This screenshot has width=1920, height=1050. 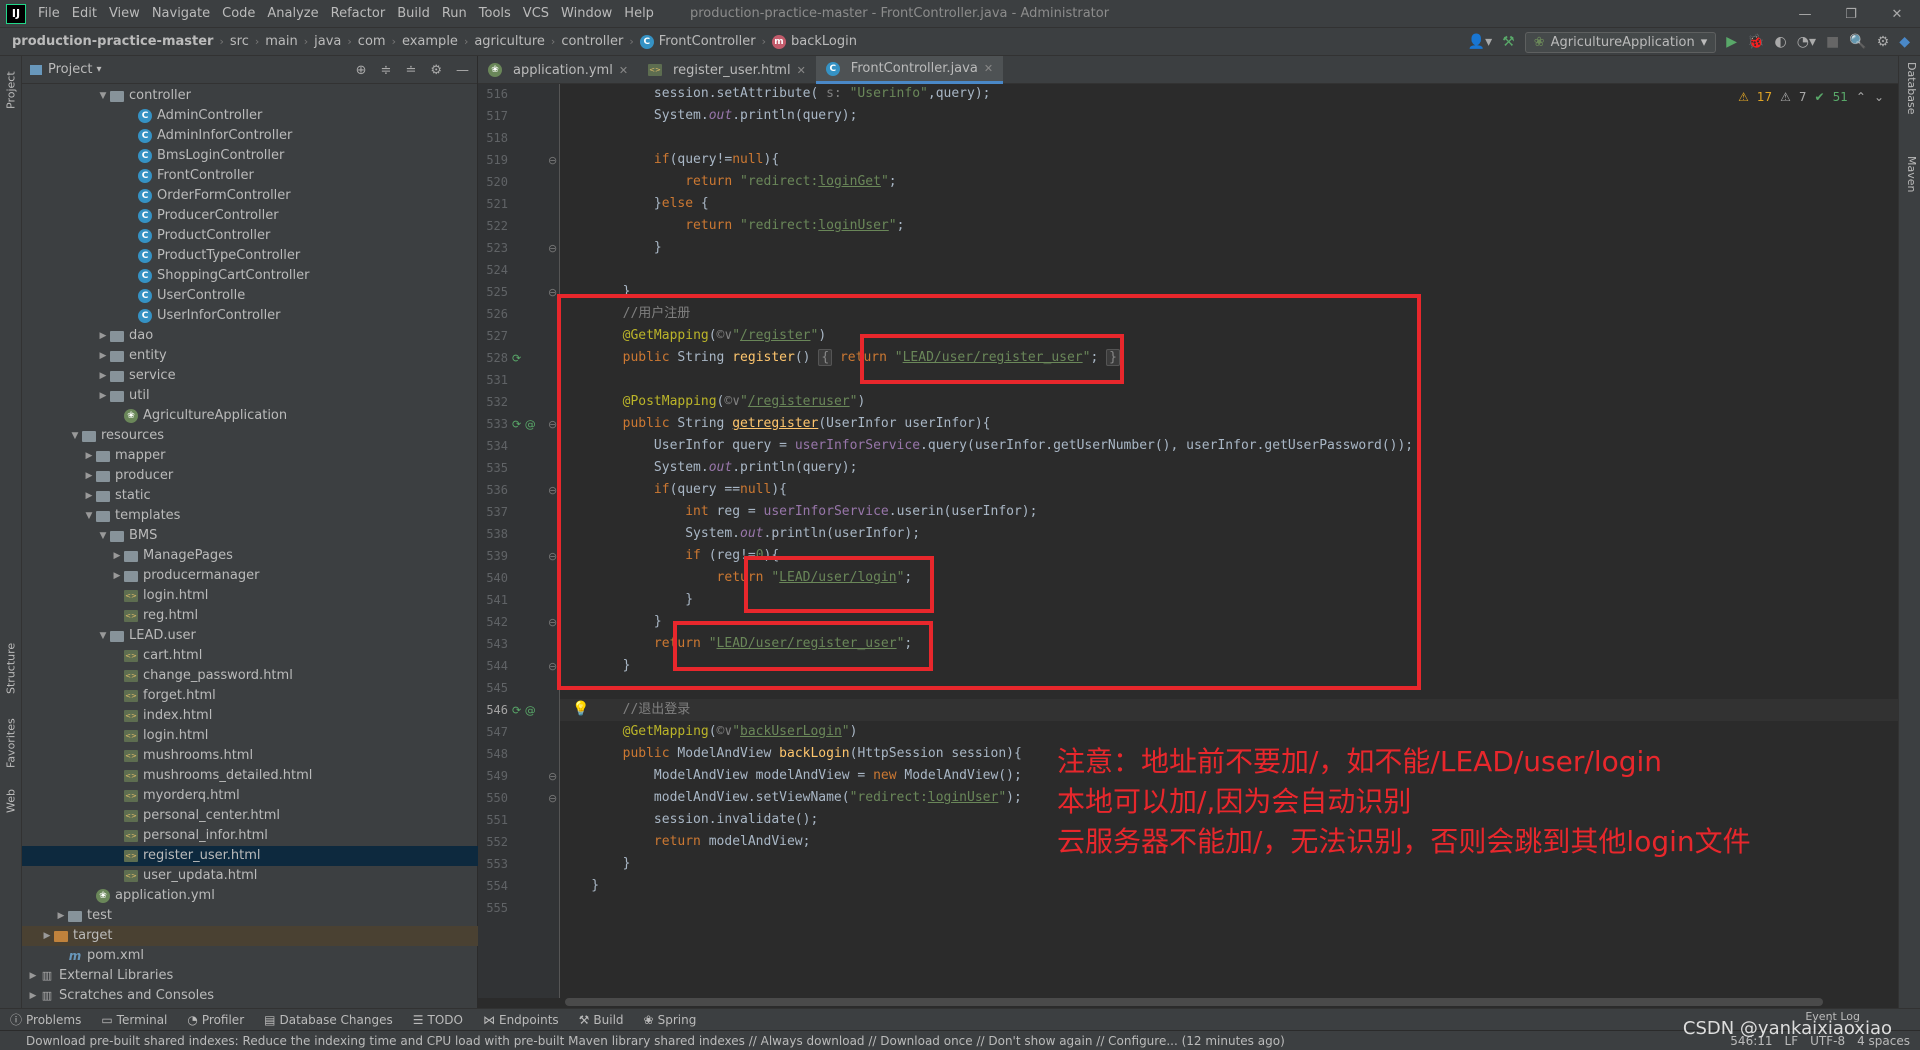 I want to click on tree-item: C ProductTypeController, so click(x=250, y=256).